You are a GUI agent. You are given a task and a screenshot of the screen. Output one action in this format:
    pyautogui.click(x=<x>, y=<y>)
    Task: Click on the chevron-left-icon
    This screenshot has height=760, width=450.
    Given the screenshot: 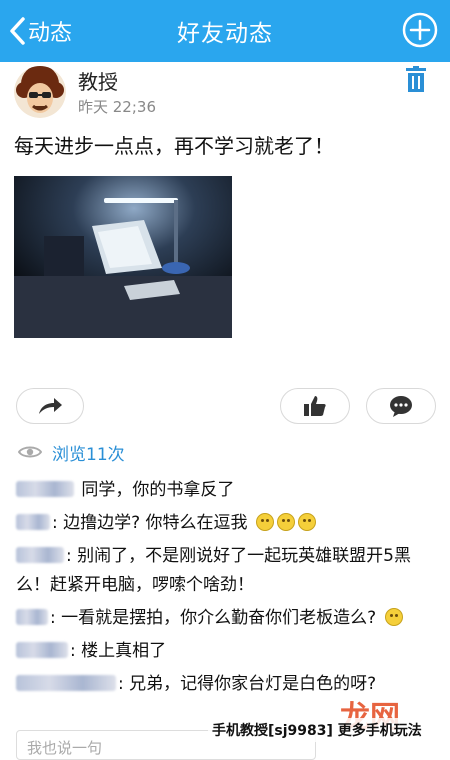 What is the action you would take?
    pyautogui.click(x=17, y=31)
    